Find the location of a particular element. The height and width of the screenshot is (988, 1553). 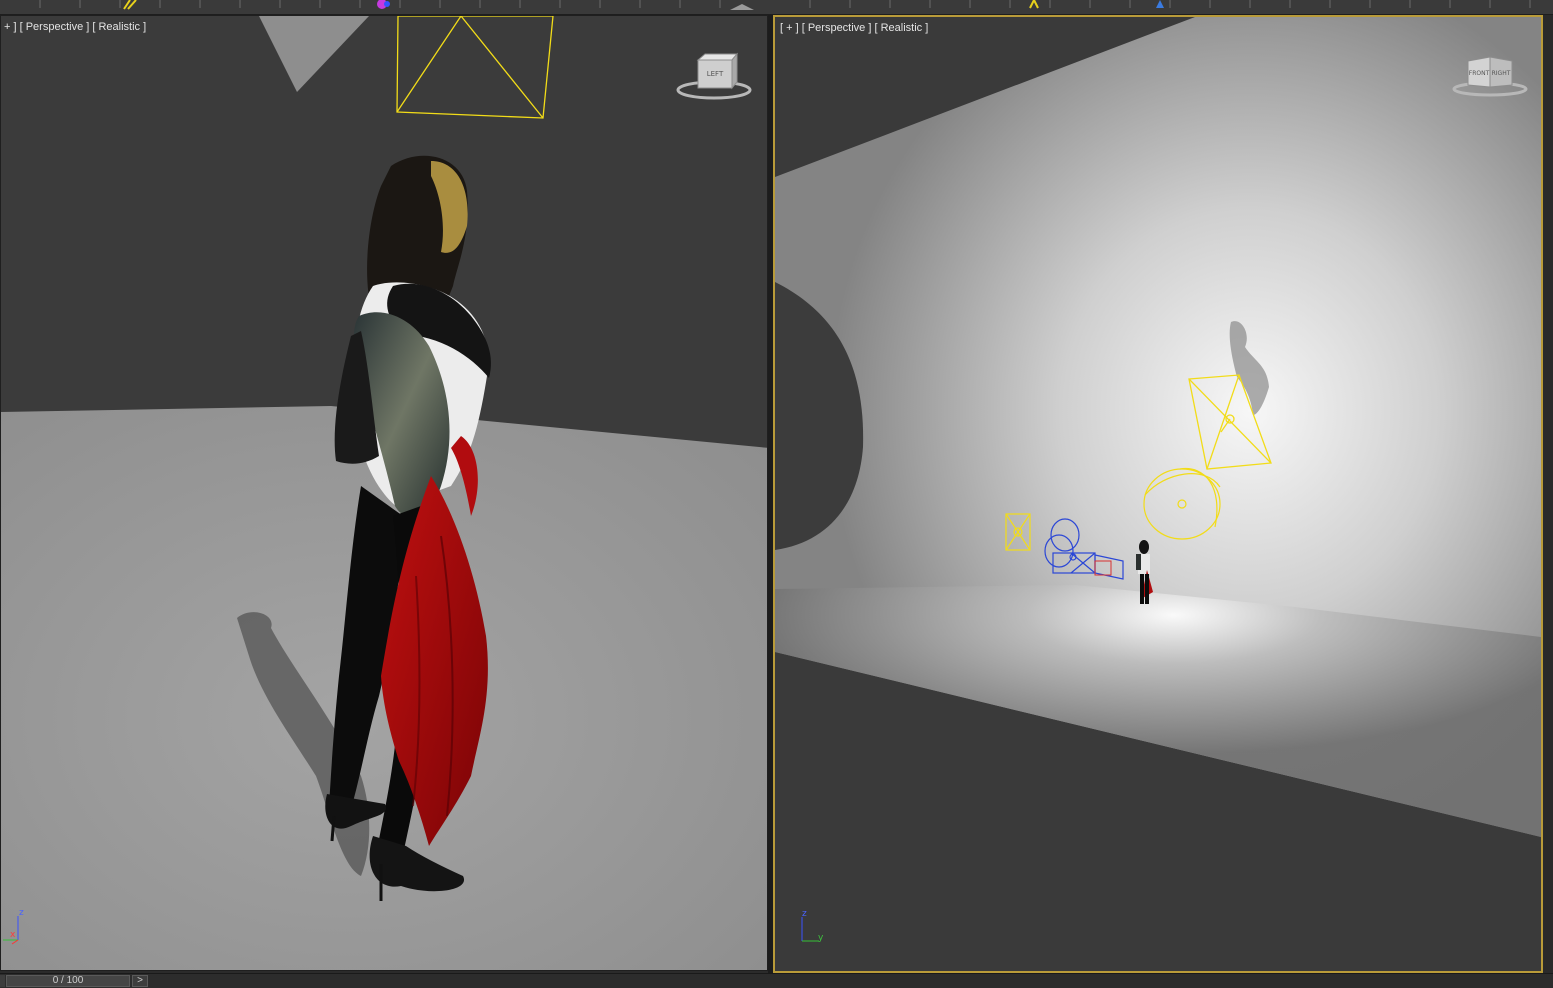

time-next-button: > is located at coordinates (140, 981).